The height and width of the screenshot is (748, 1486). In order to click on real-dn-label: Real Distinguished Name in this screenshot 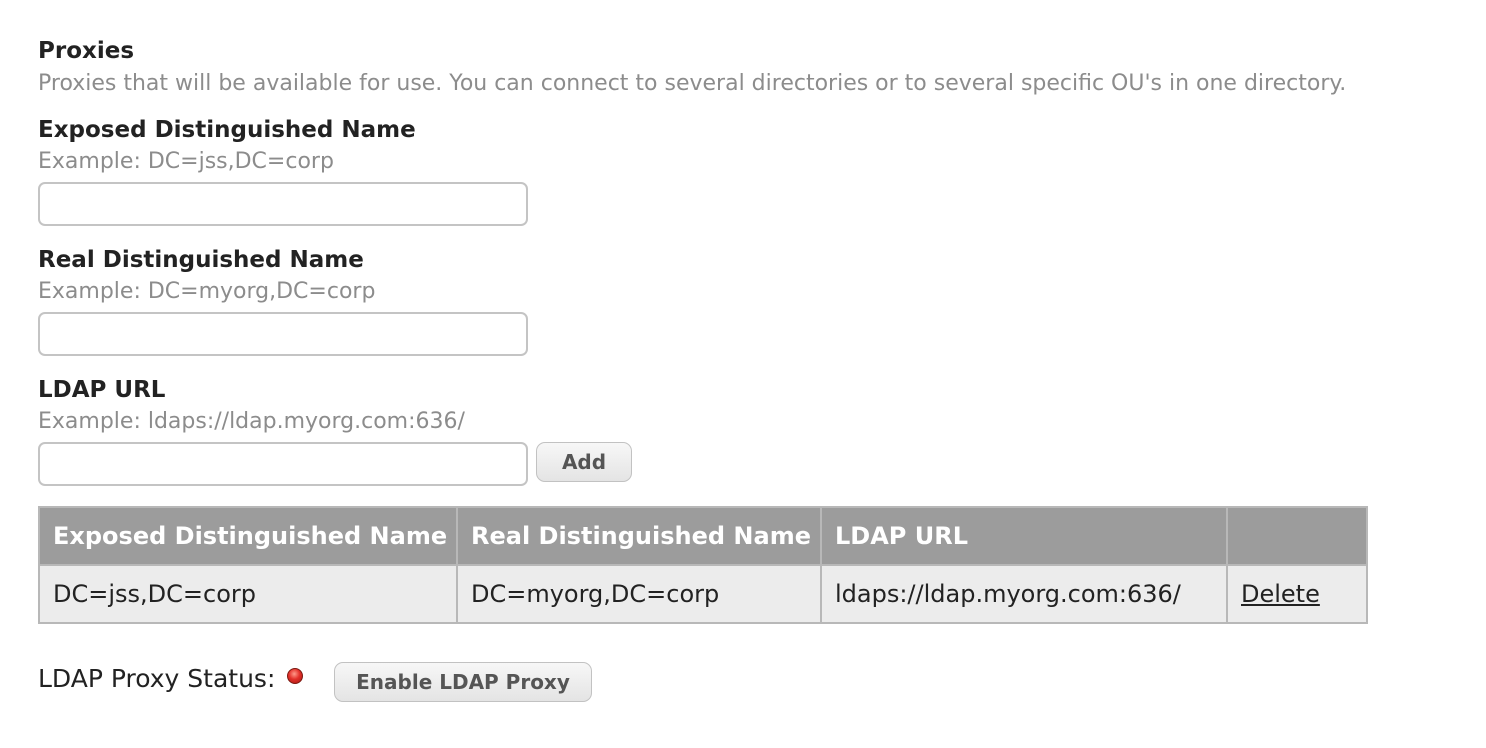, I will do `click(201, 260)`.